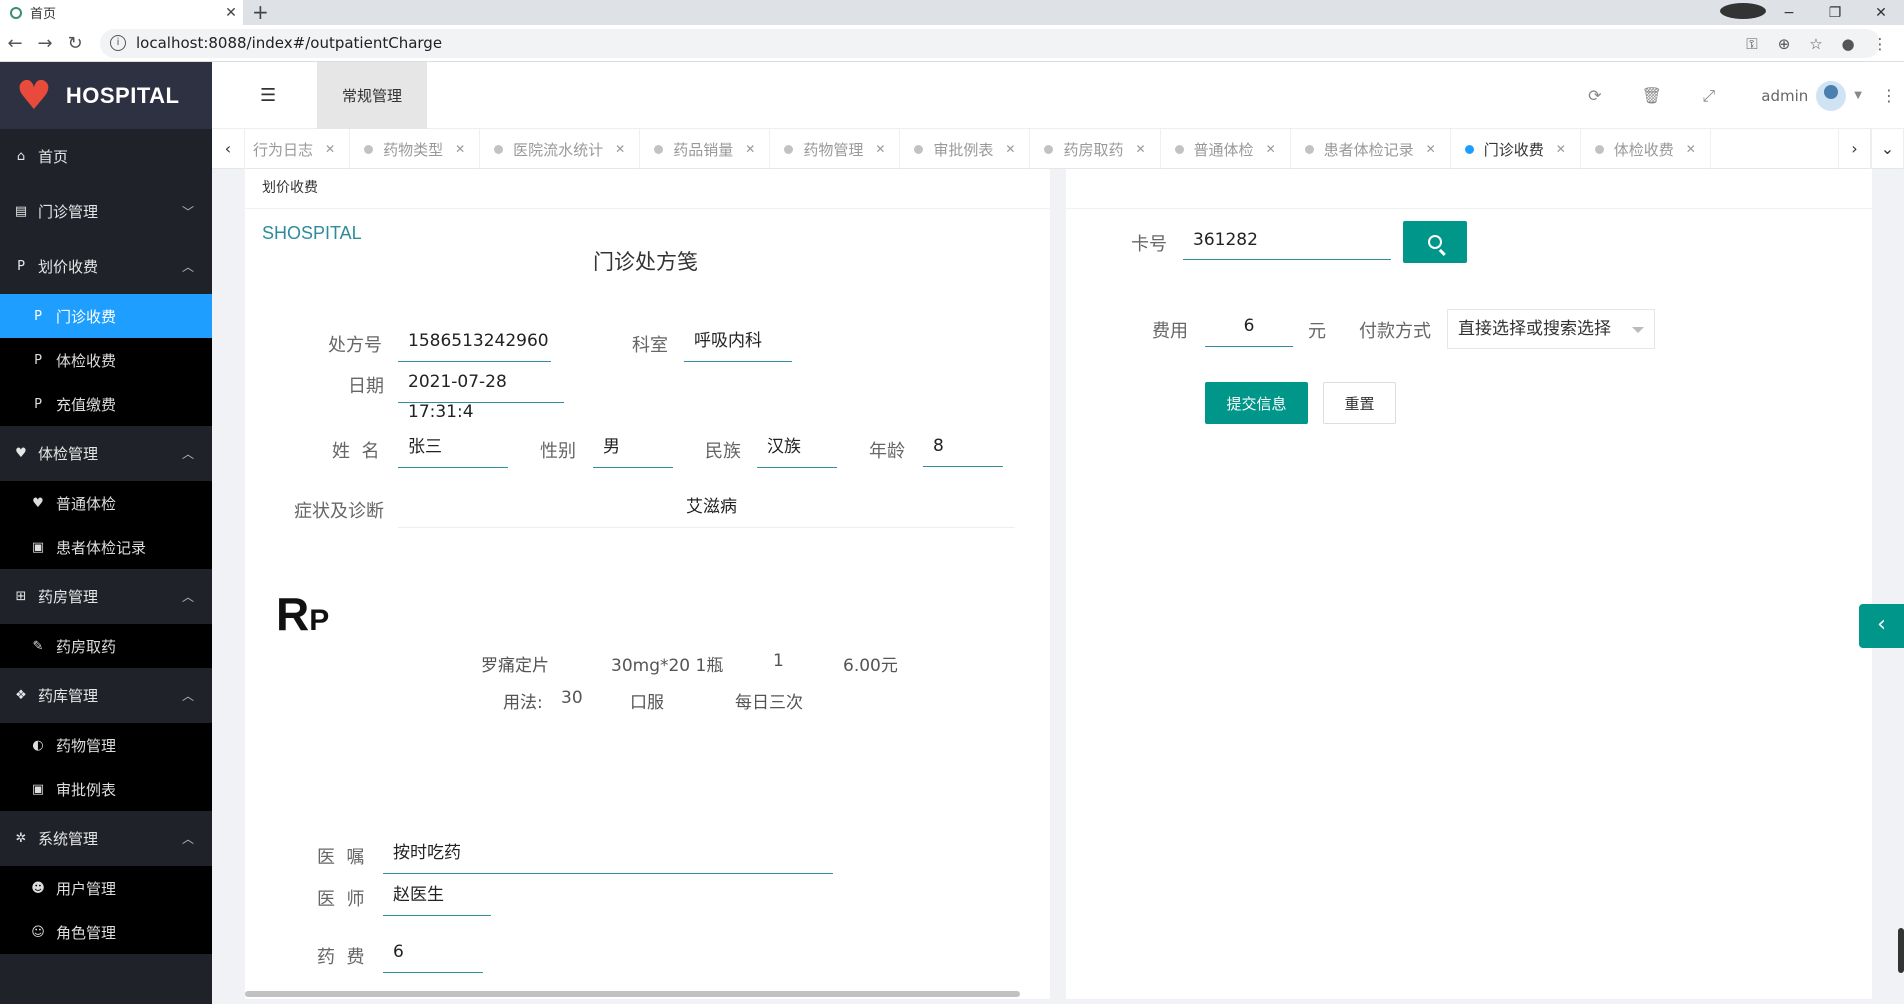 This screenshot has height=1004, width=1904. I want to click on profile-menu-icon, so click(1743, 12).